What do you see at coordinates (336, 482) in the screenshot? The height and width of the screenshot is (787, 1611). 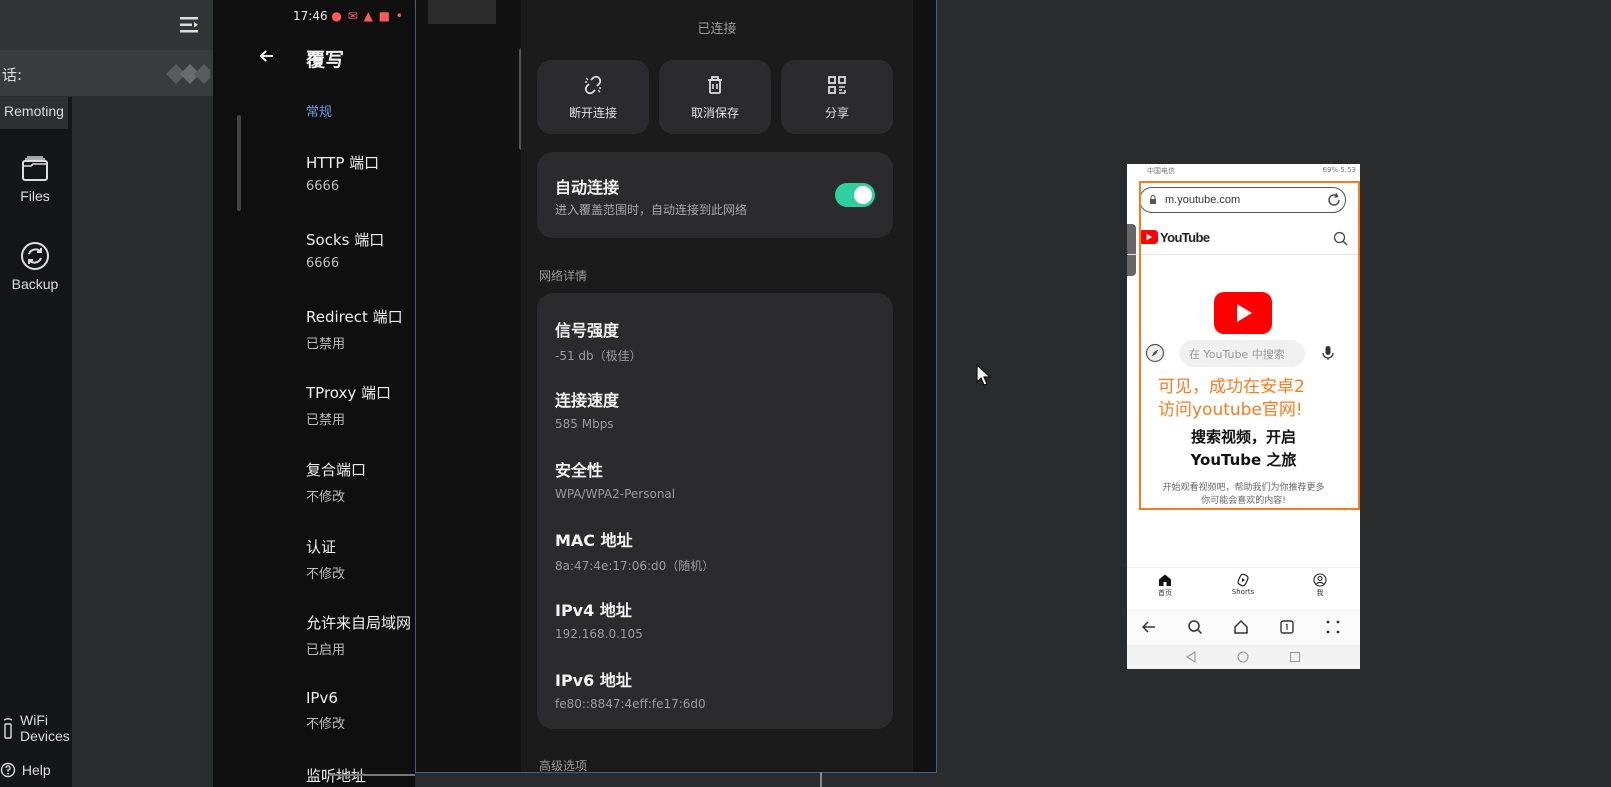 I see `option-mixed-port: 复合端口 不修改` at bounding box center [336, 482].